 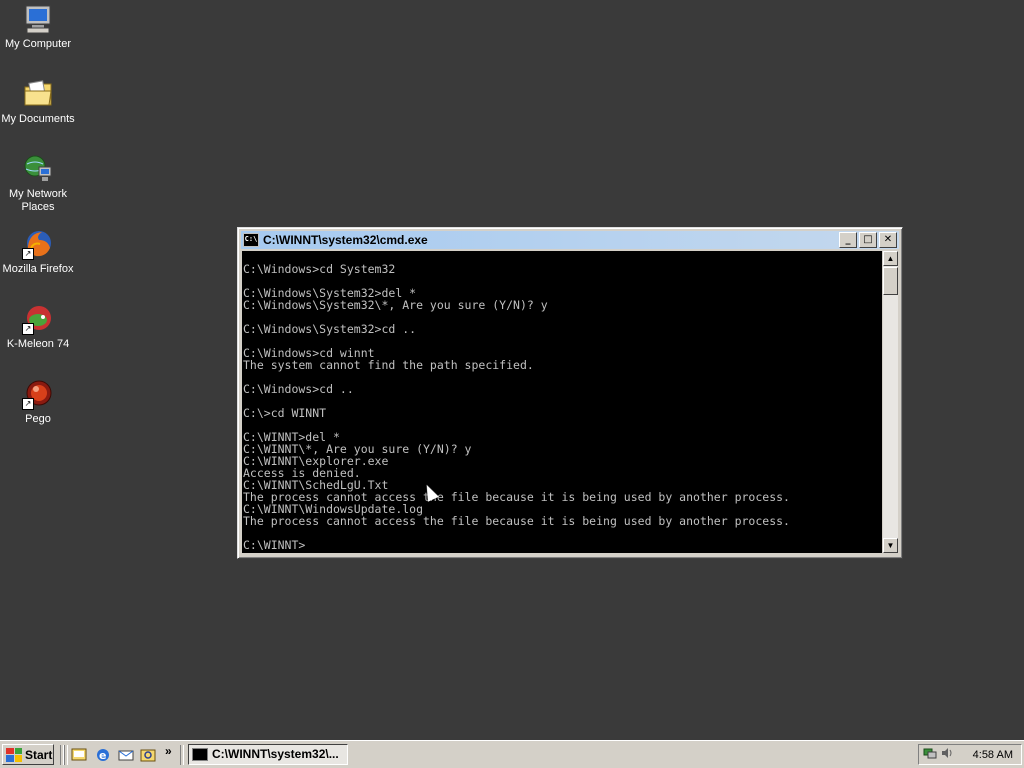 What do you see at coordinates (38, 319) in the screenshot?
I see `kmeleon-icon: ↗` at bounding box center [38, 319].